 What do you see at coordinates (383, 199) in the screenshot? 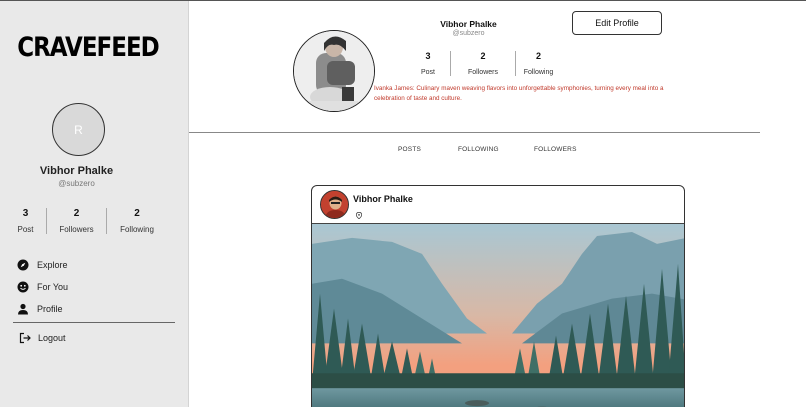
I see `post-author-name: Vibhor Phalke` at bounding box center [383, 199].